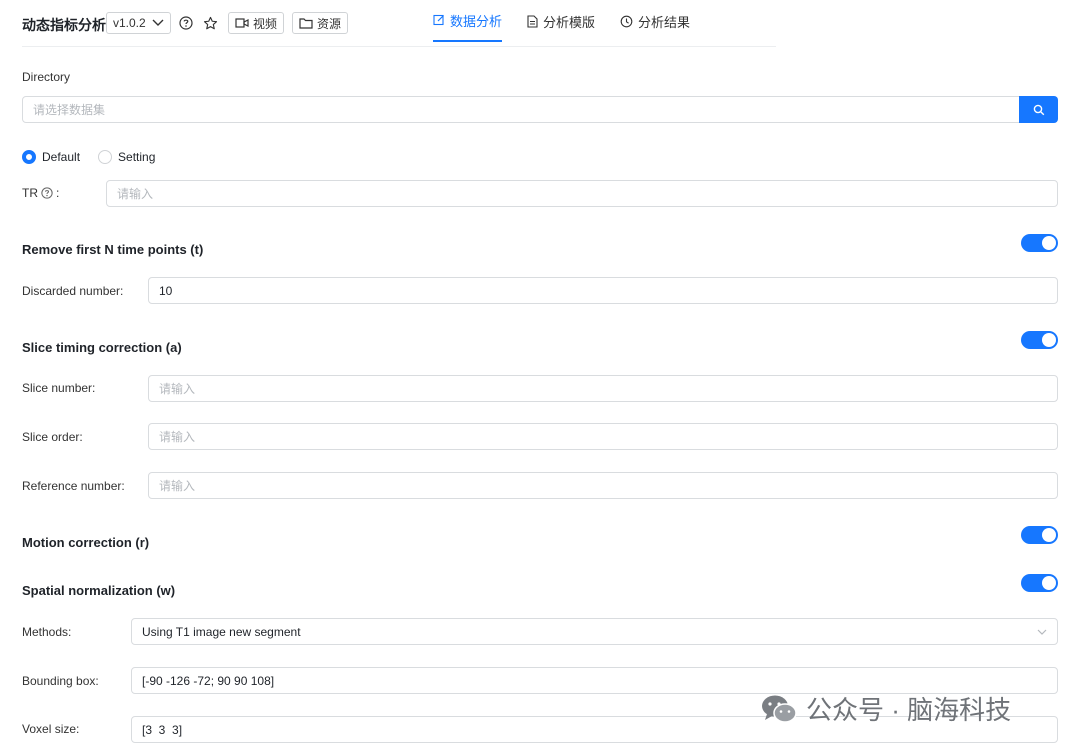  What do you see at coordinates (779, 709) in the screenshot?
I see `wechat-icon` at bounding box center [779, 709].